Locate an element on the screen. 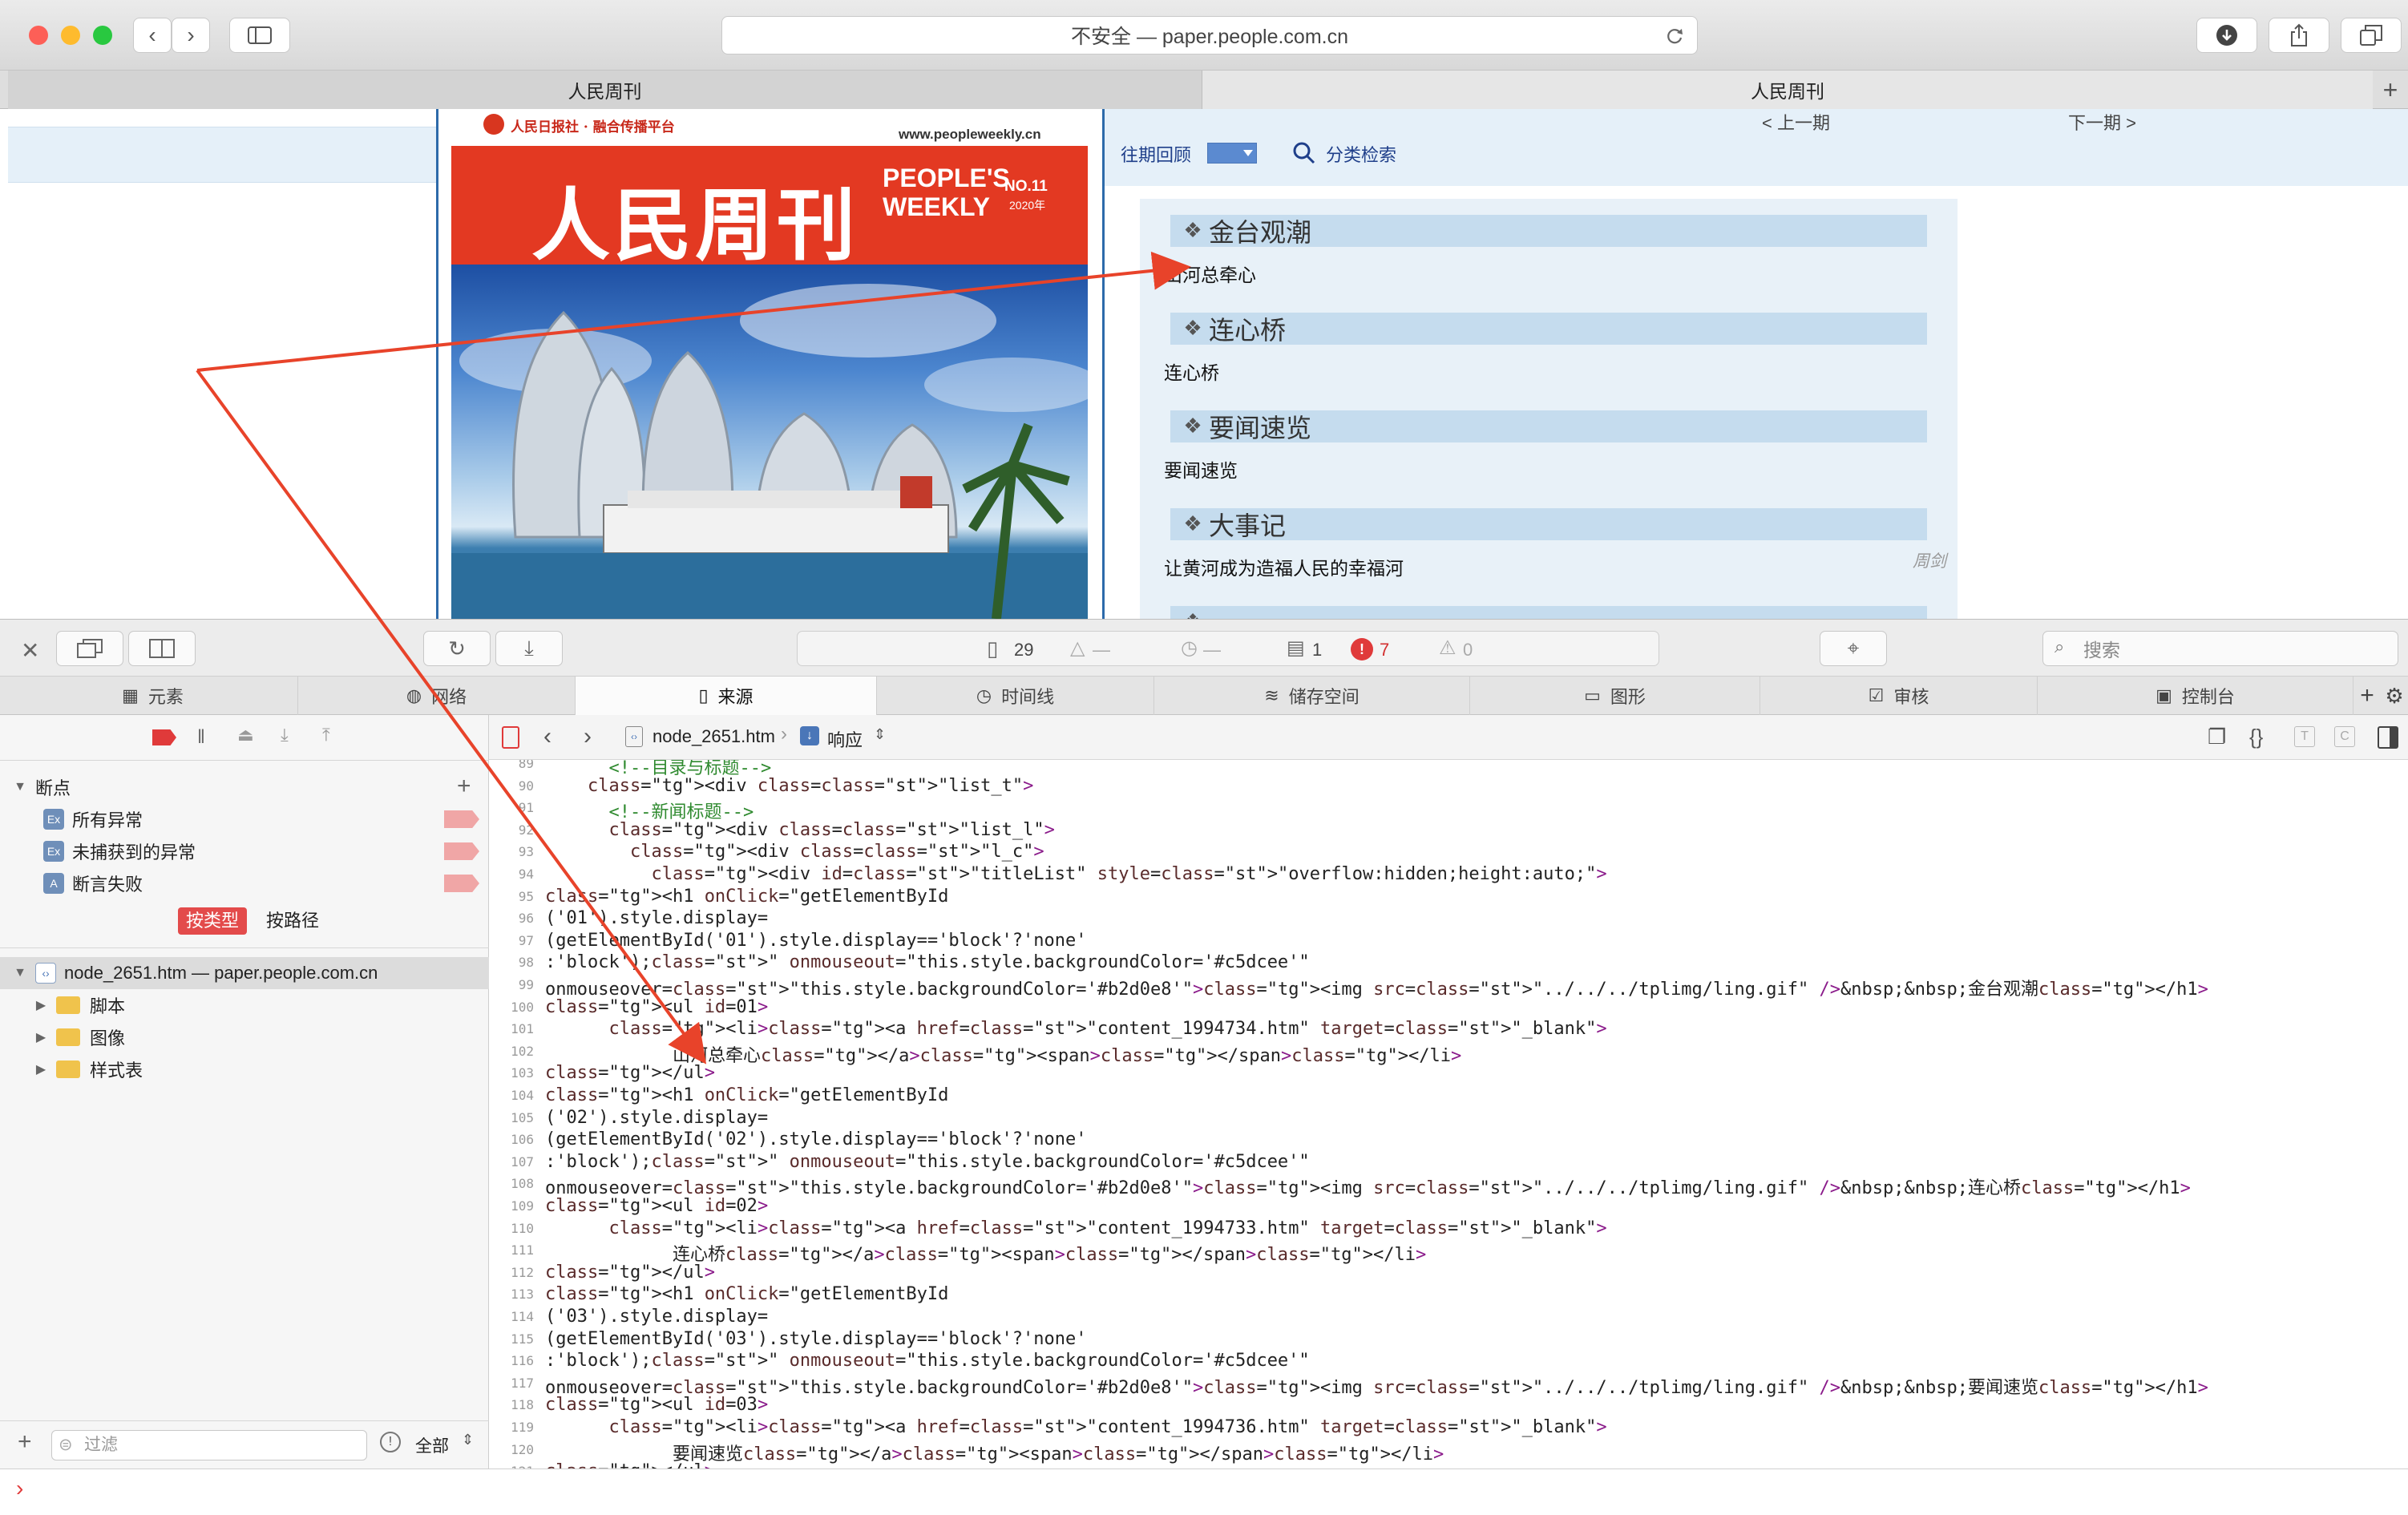 The image size is (2408, 1515). annotation-arrow-to-page is located at coordinates (693, 311).